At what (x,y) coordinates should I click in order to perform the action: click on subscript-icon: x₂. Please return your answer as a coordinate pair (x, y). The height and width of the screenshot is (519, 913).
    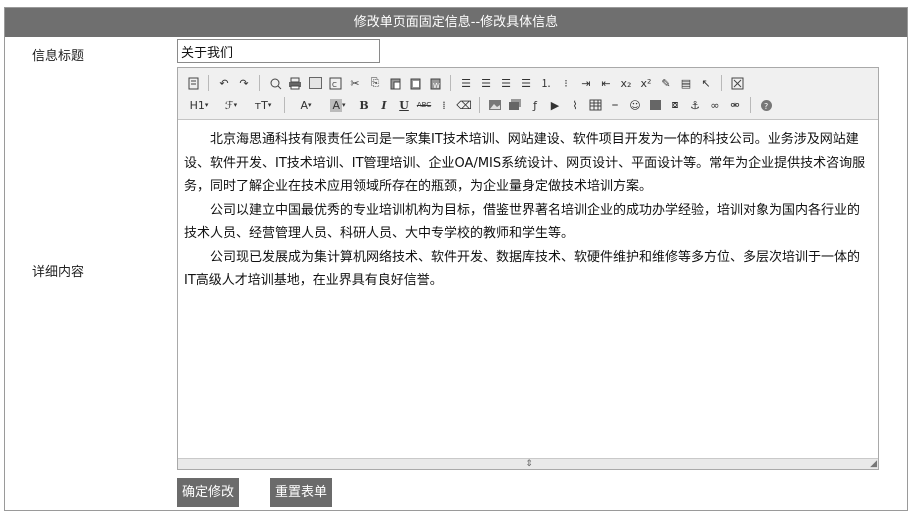
    Looking at the image, I should click on (626, 83).